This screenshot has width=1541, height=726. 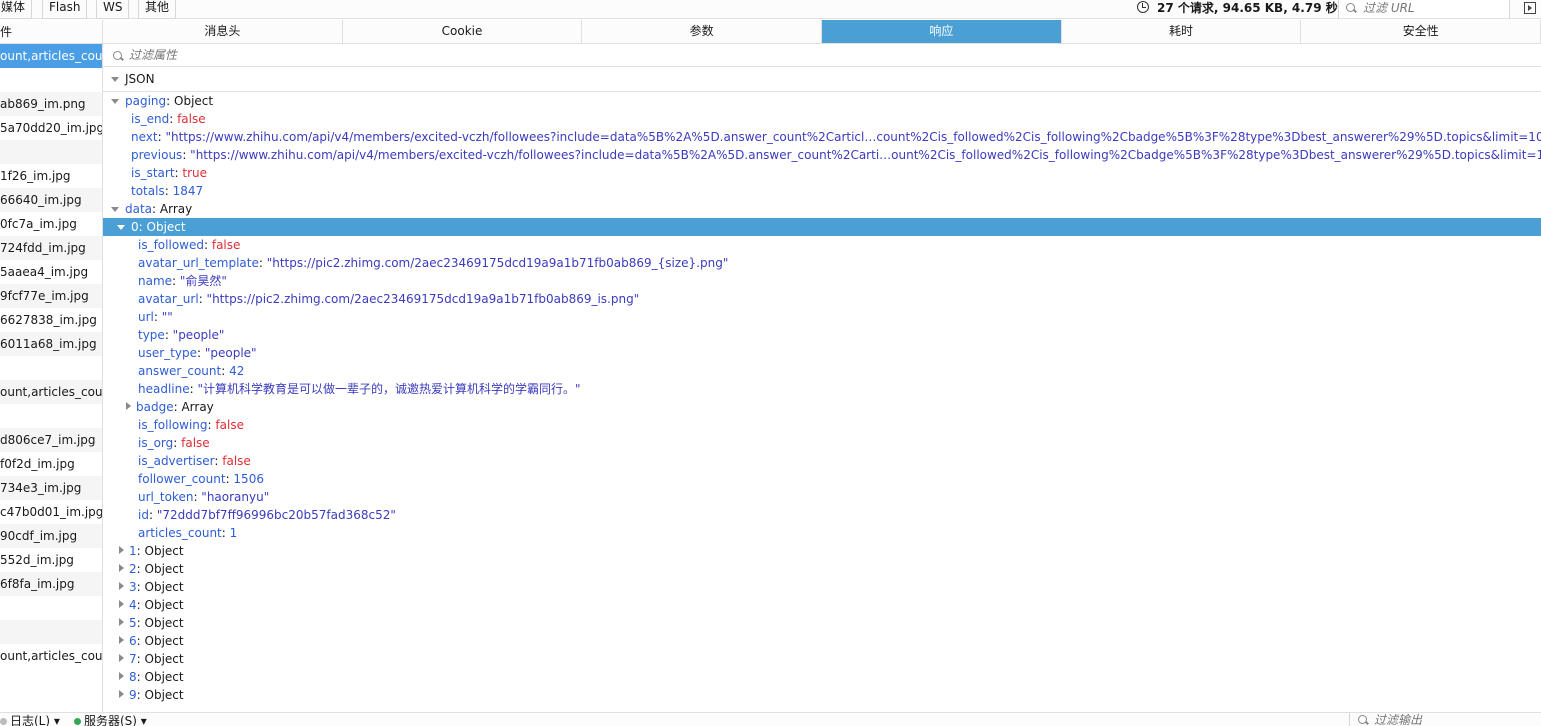 I want to click on request-row: 552d_im.jpg, so click(x=51, y=560).